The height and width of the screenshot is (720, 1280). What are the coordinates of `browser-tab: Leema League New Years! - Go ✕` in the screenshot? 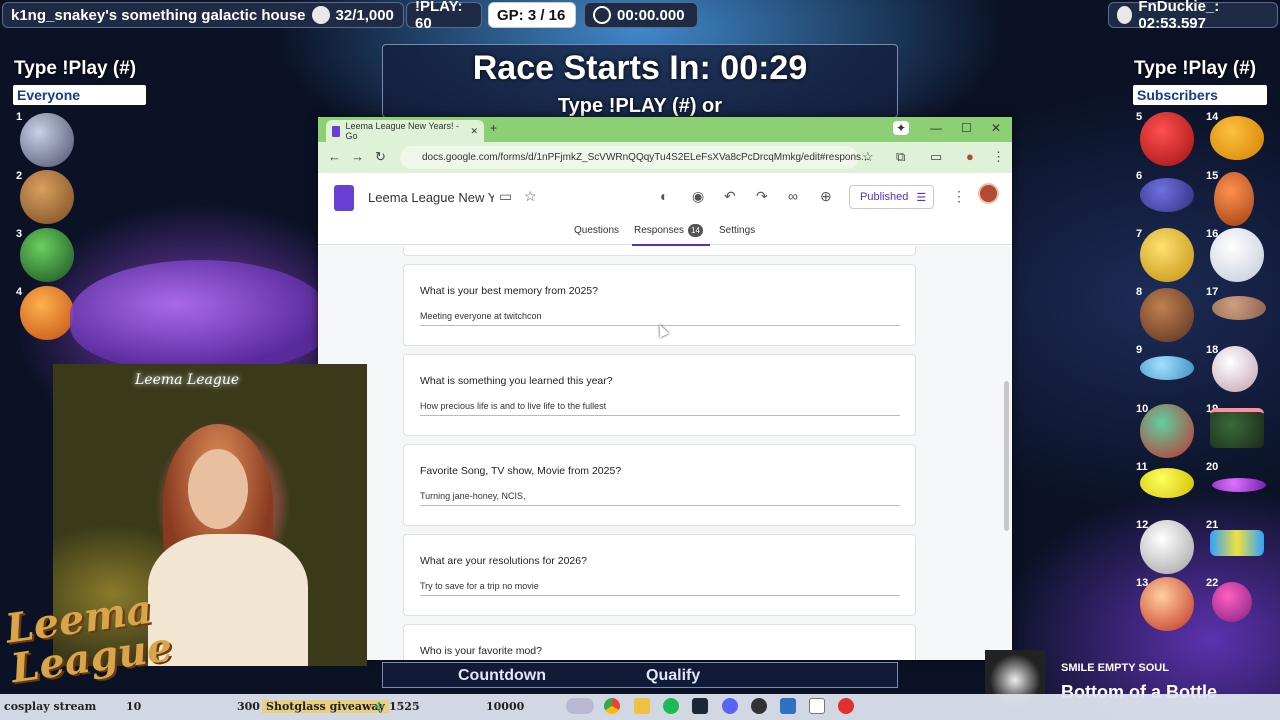 It's located at (405, 131).